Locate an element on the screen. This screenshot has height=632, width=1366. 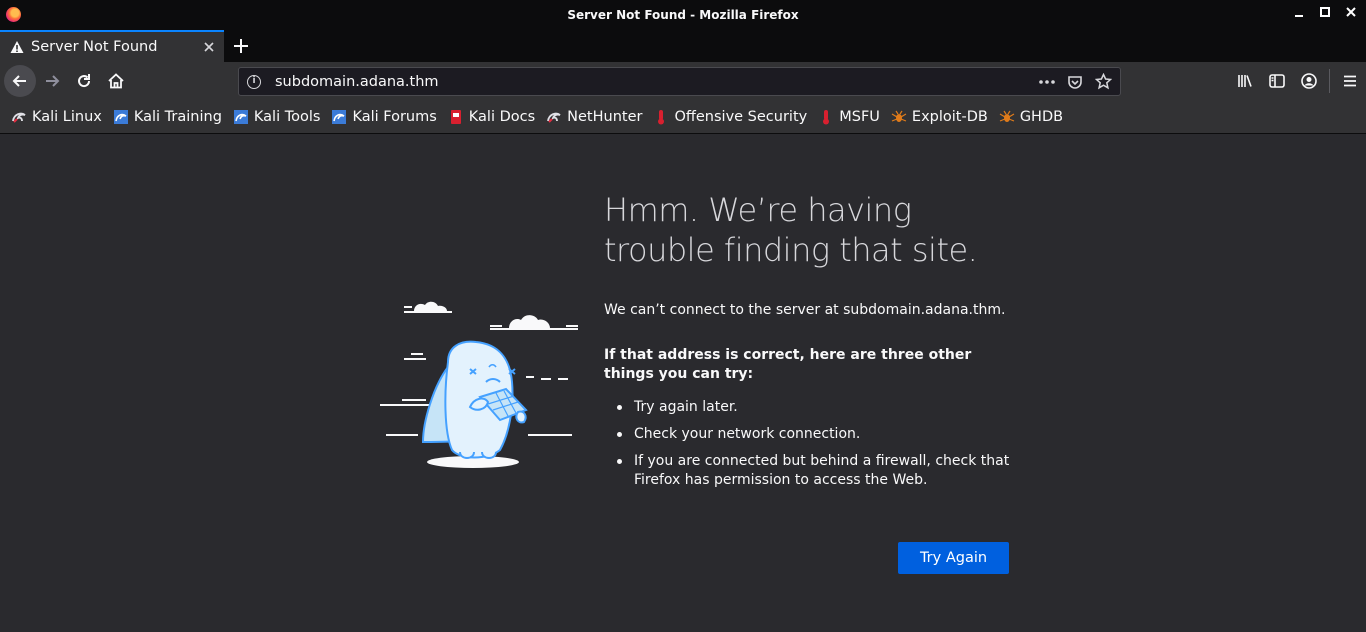
forward-button is located at coordinates (52, 81).